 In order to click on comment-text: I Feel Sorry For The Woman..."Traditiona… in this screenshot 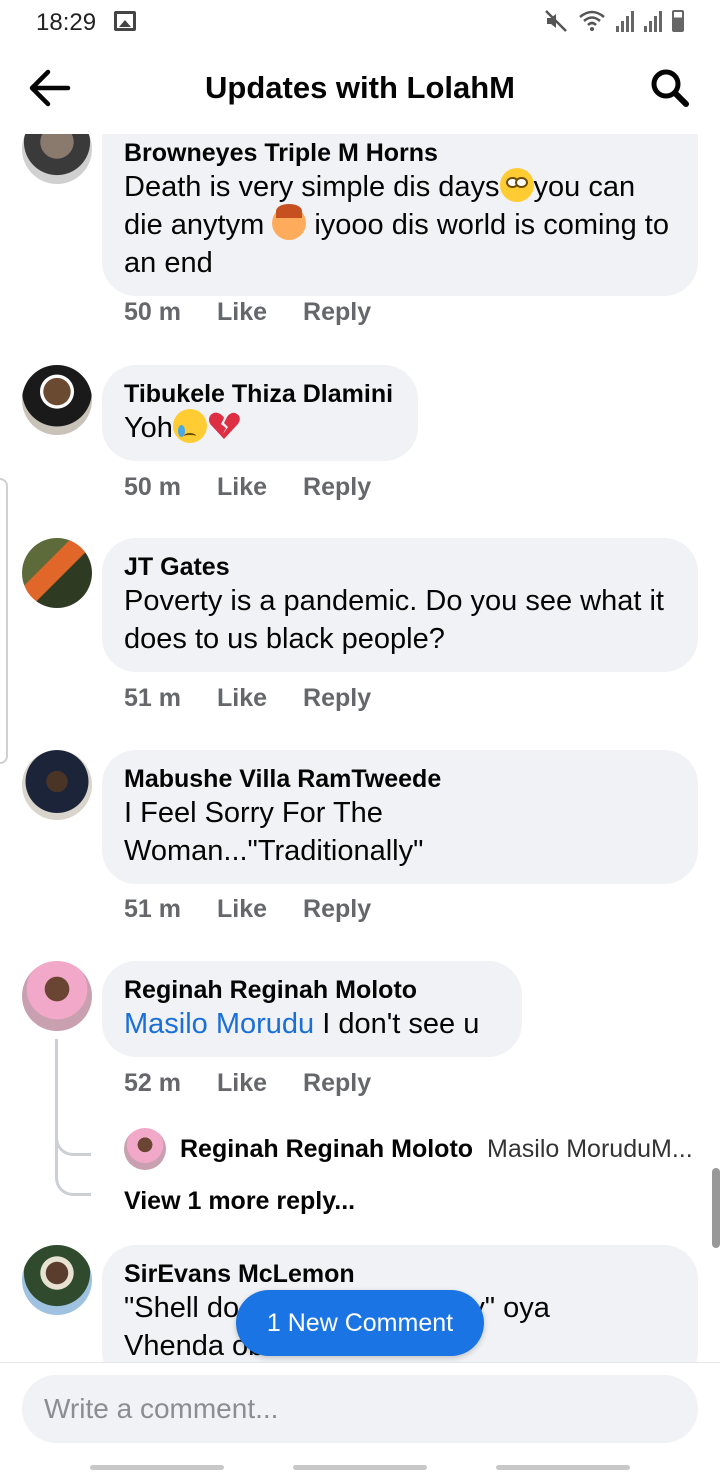, I will do `click(274, 832)`.